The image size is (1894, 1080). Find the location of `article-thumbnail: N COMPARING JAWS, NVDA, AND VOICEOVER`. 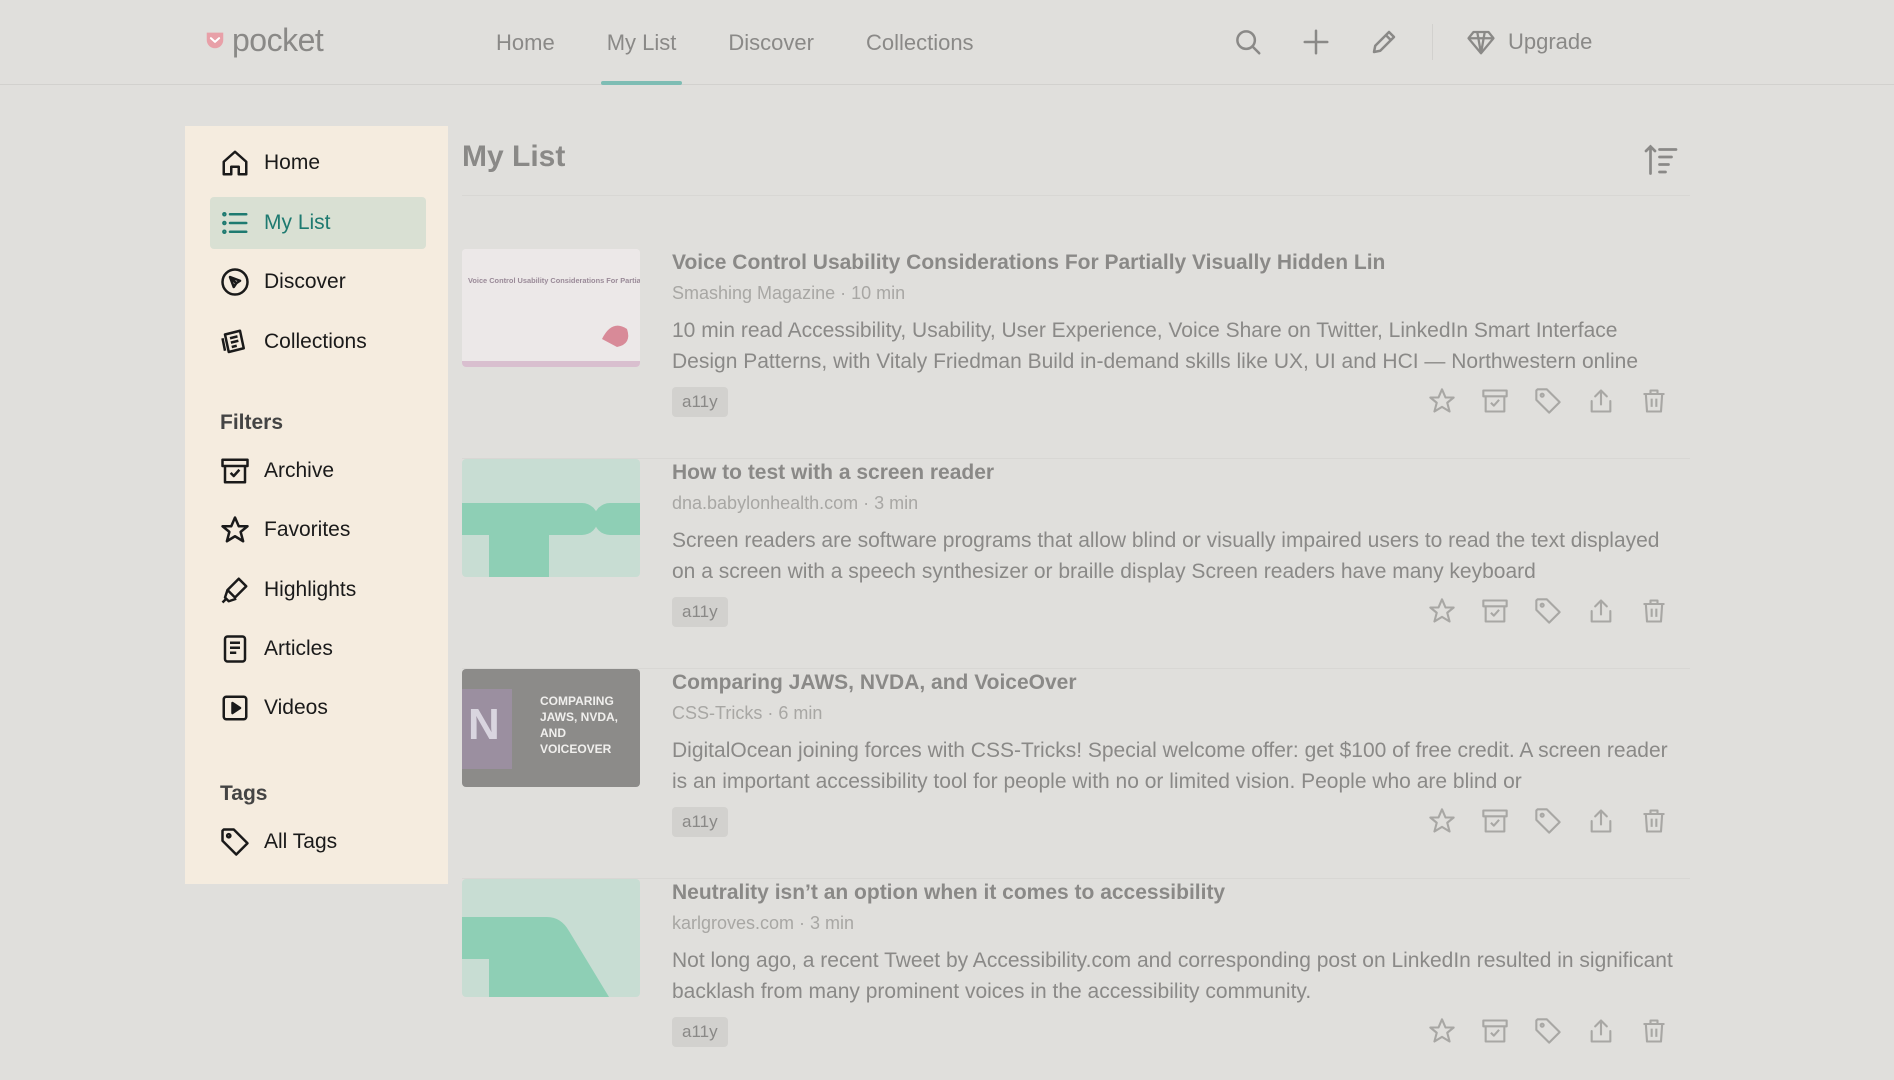

article-thumbnail: N COMPARING JAWS, NVDA, AND VOICEOVER is located at coordinates (551, 728).